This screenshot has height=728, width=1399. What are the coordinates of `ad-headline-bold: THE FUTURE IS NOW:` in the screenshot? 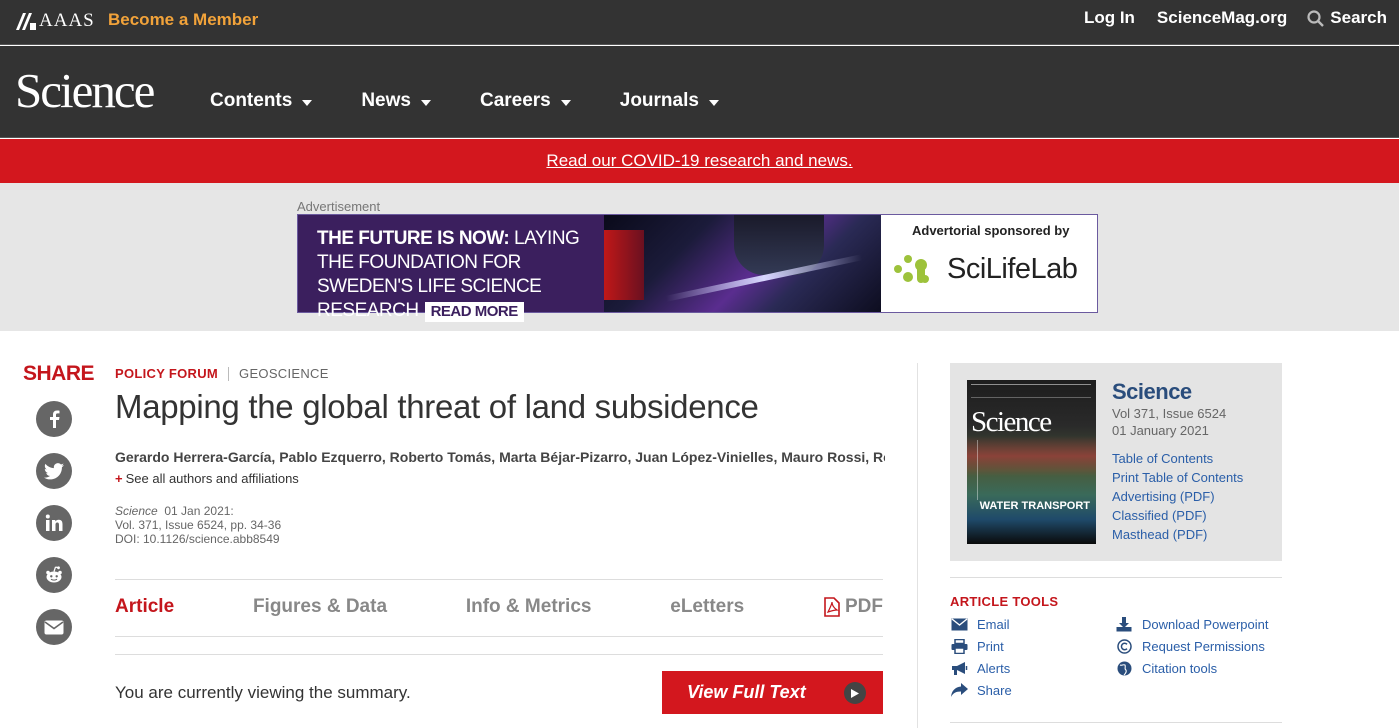 It's located at (413, 238).